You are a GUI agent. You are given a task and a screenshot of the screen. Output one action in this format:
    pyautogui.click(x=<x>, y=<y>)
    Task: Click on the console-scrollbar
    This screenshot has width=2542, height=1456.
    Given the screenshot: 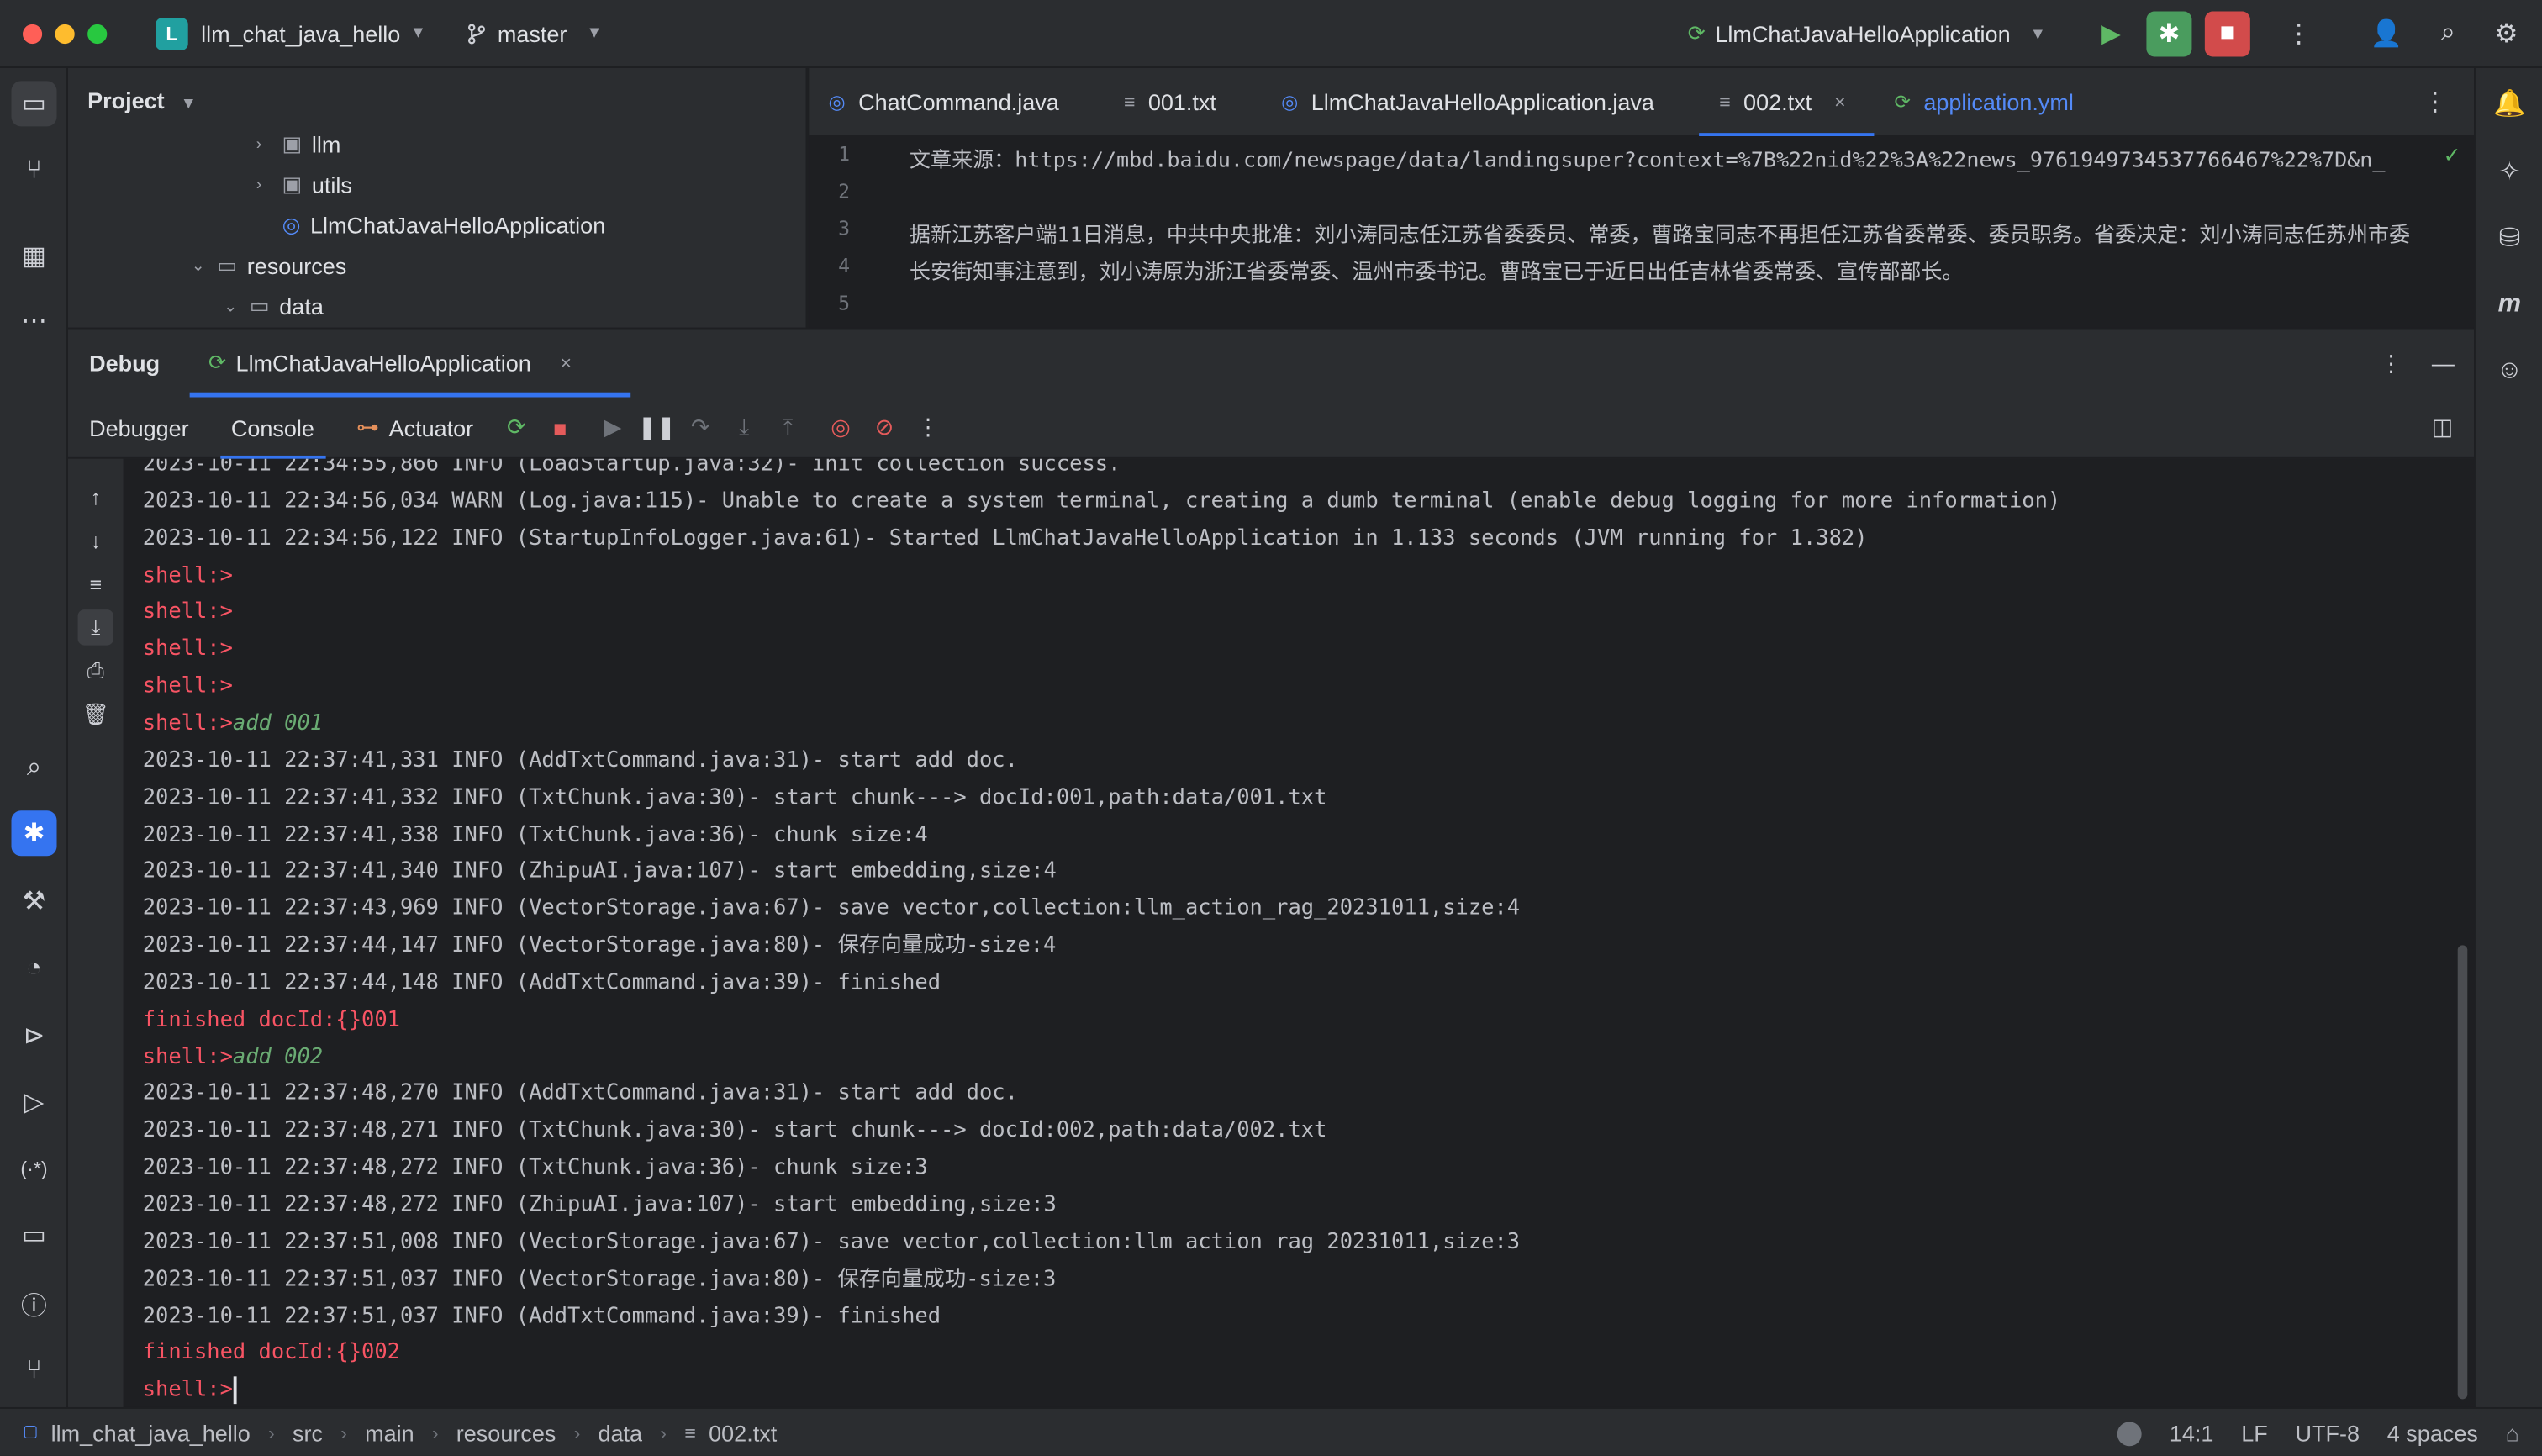 What is the action you would take?
    pyautogui.click(x=2462, y=1172)
    